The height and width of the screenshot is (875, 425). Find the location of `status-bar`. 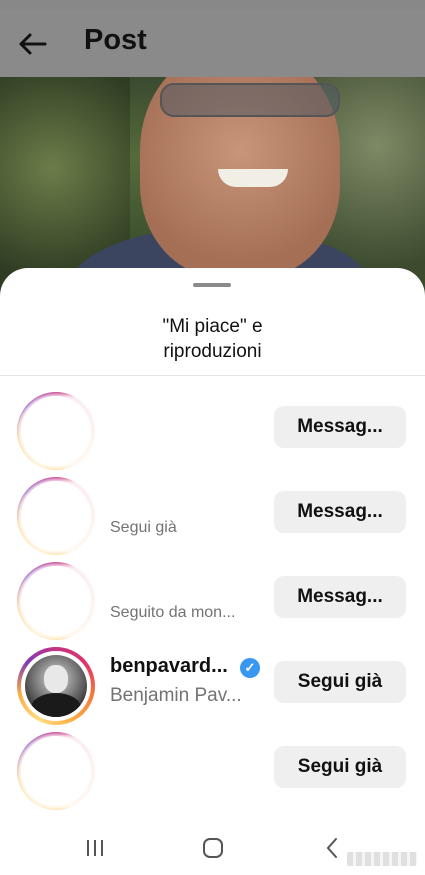

status-bar is located at coordinates (212, 5).